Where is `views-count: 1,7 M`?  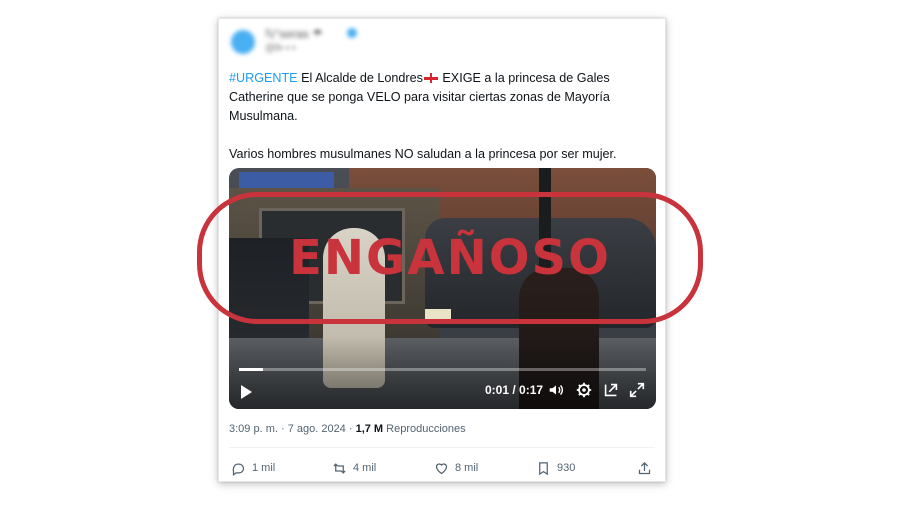 views-count: 1,7 M is located at coordinates (369, 429).